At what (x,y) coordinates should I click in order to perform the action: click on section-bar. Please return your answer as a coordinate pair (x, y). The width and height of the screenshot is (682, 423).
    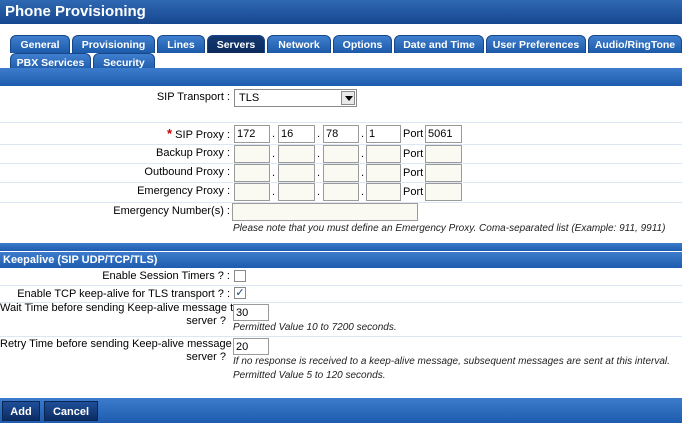
    Looking at the image, I should click on (341, 247).